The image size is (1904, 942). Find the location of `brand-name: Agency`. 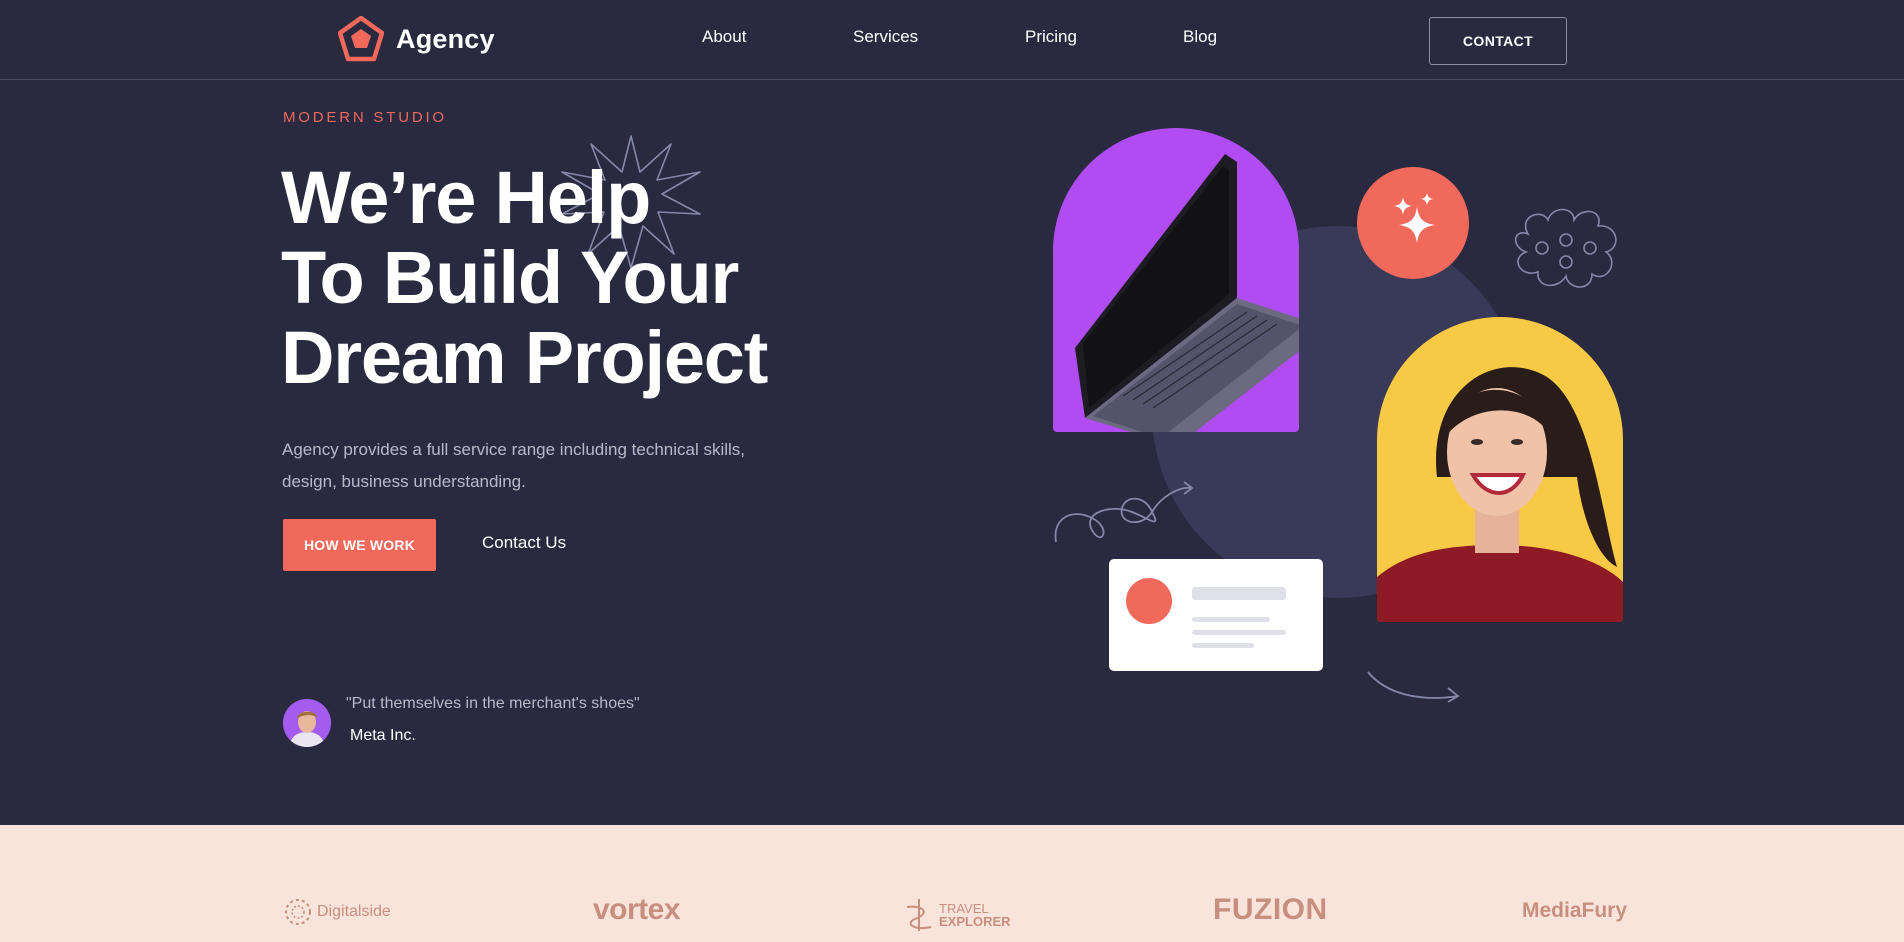

brand-name: Agency is located at coordinates (445, 38).